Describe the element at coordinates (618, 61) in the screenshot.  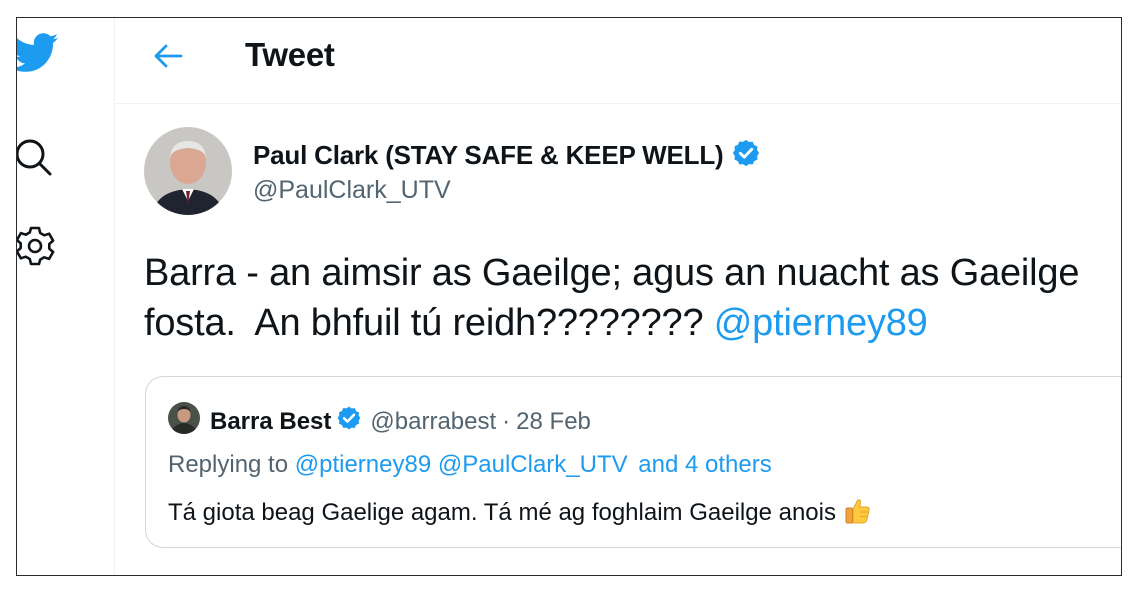
I see `page-header: Tweet` at that location.